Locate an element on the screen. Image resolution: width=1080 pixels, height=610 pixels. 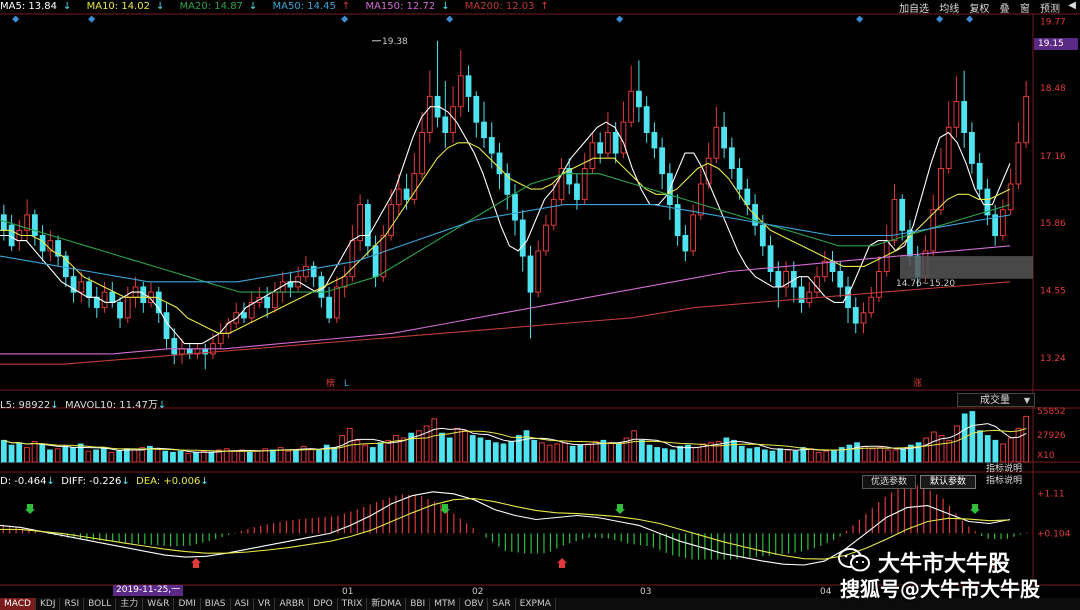
tab-obv: OBV is located at coordinates (474, 604).